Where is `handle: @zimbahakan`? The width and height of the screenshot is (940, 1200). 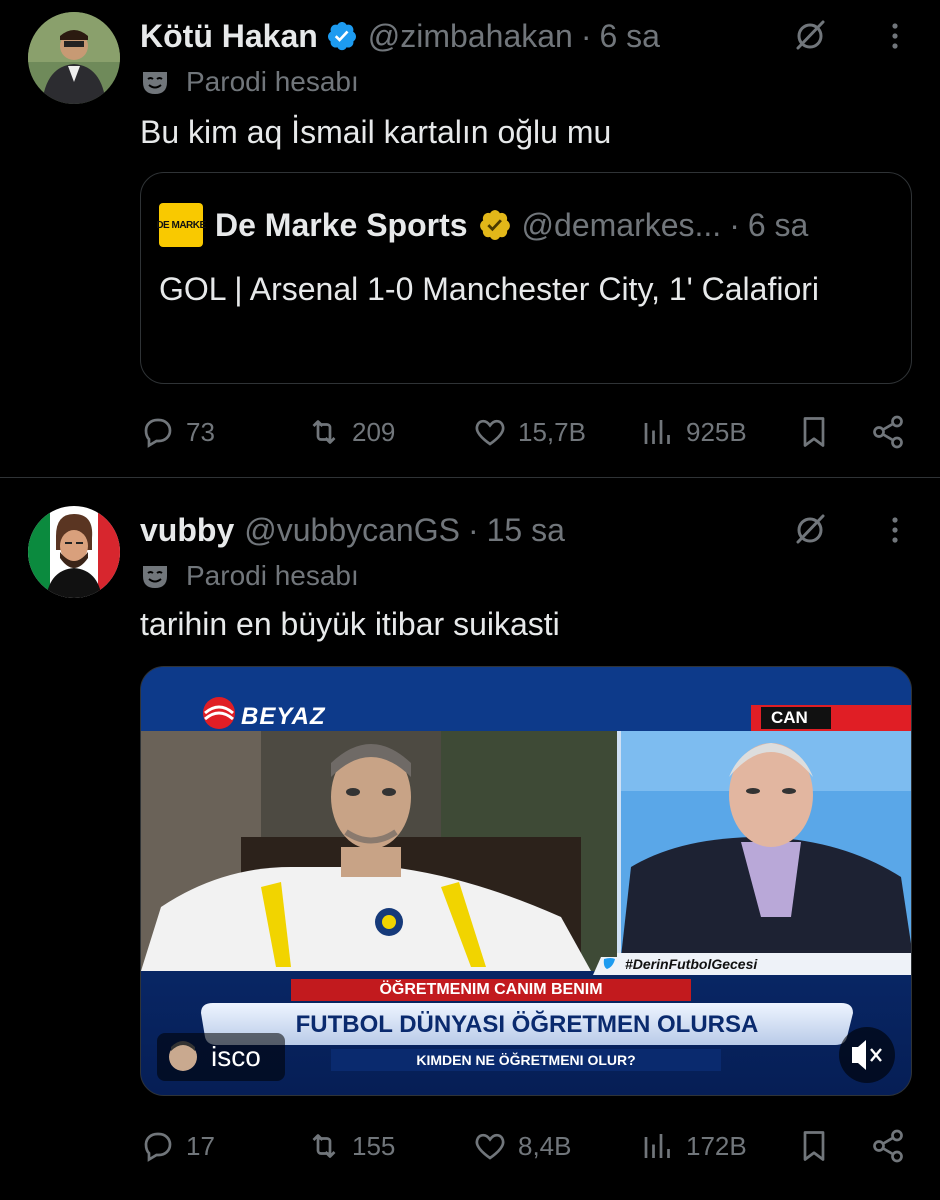
handle: @zimbahakan is located at coordinates (470, 36).